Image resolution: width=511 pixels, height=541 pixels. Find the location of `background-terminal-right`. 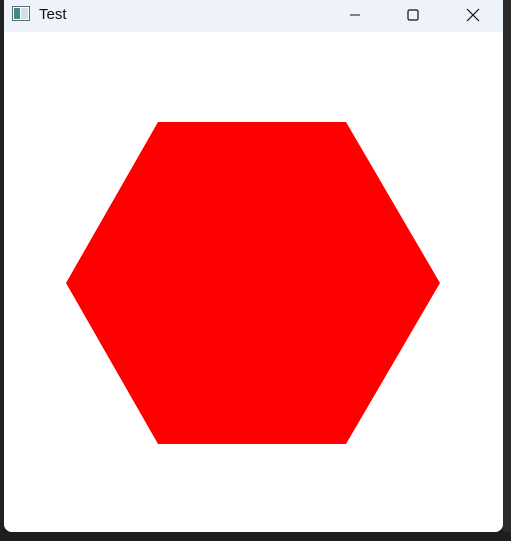

background-terminal-right is located at coordinates (507, 270).